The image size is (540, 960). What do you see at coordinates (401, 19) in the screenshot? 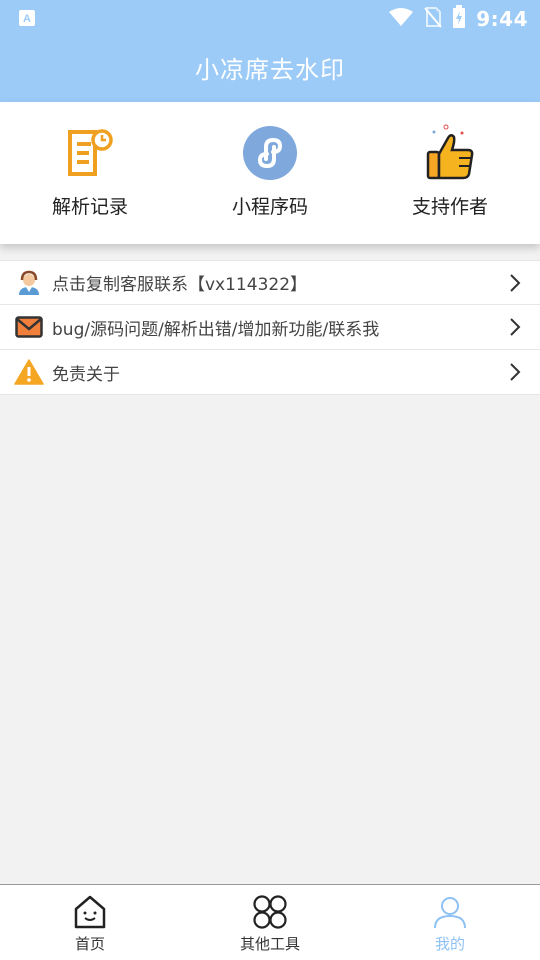
I see `wifi-icon` at bounding box center [401, 19].